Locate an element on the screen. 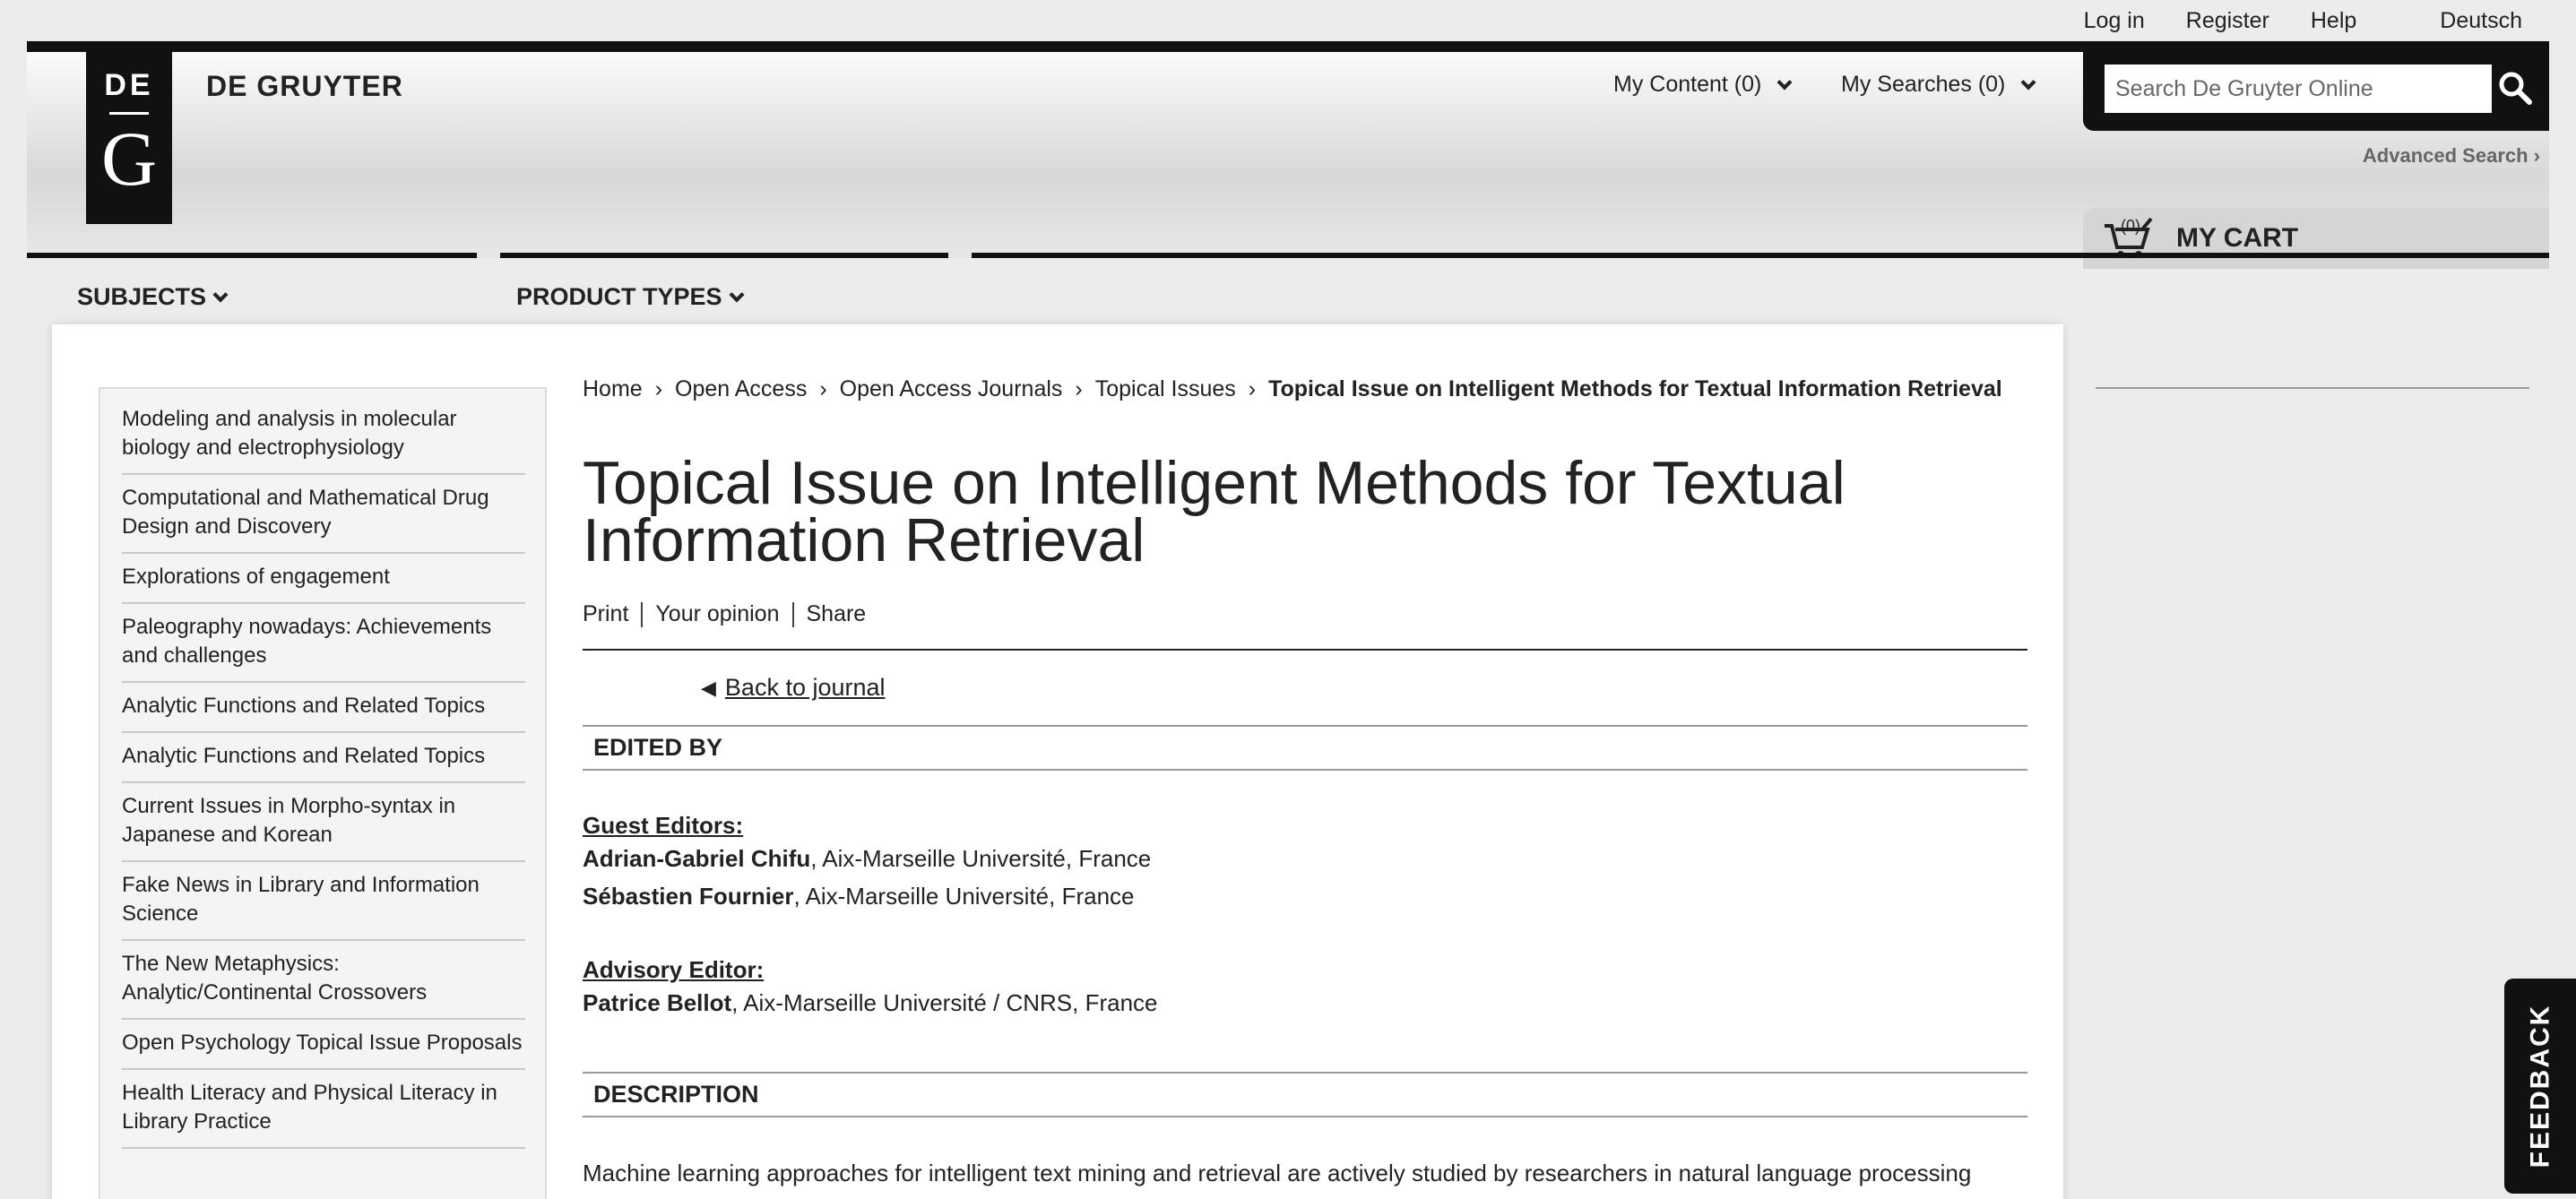 This screenshot has height=1199, width=2576. back-to-journal-link: Back to journal is located at coordinates (805, 688).